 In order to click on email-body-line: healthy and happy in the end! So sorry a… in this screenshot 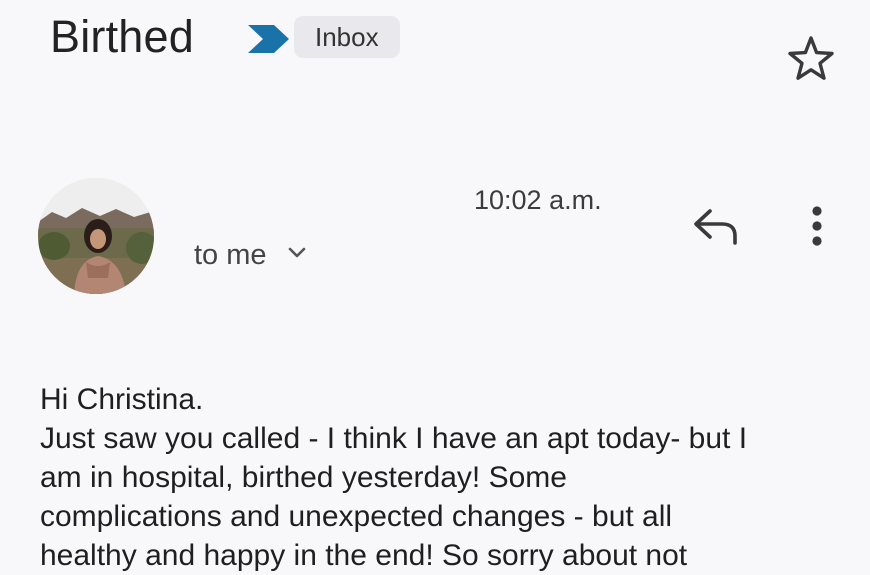, I will do `click(364, 555)`.